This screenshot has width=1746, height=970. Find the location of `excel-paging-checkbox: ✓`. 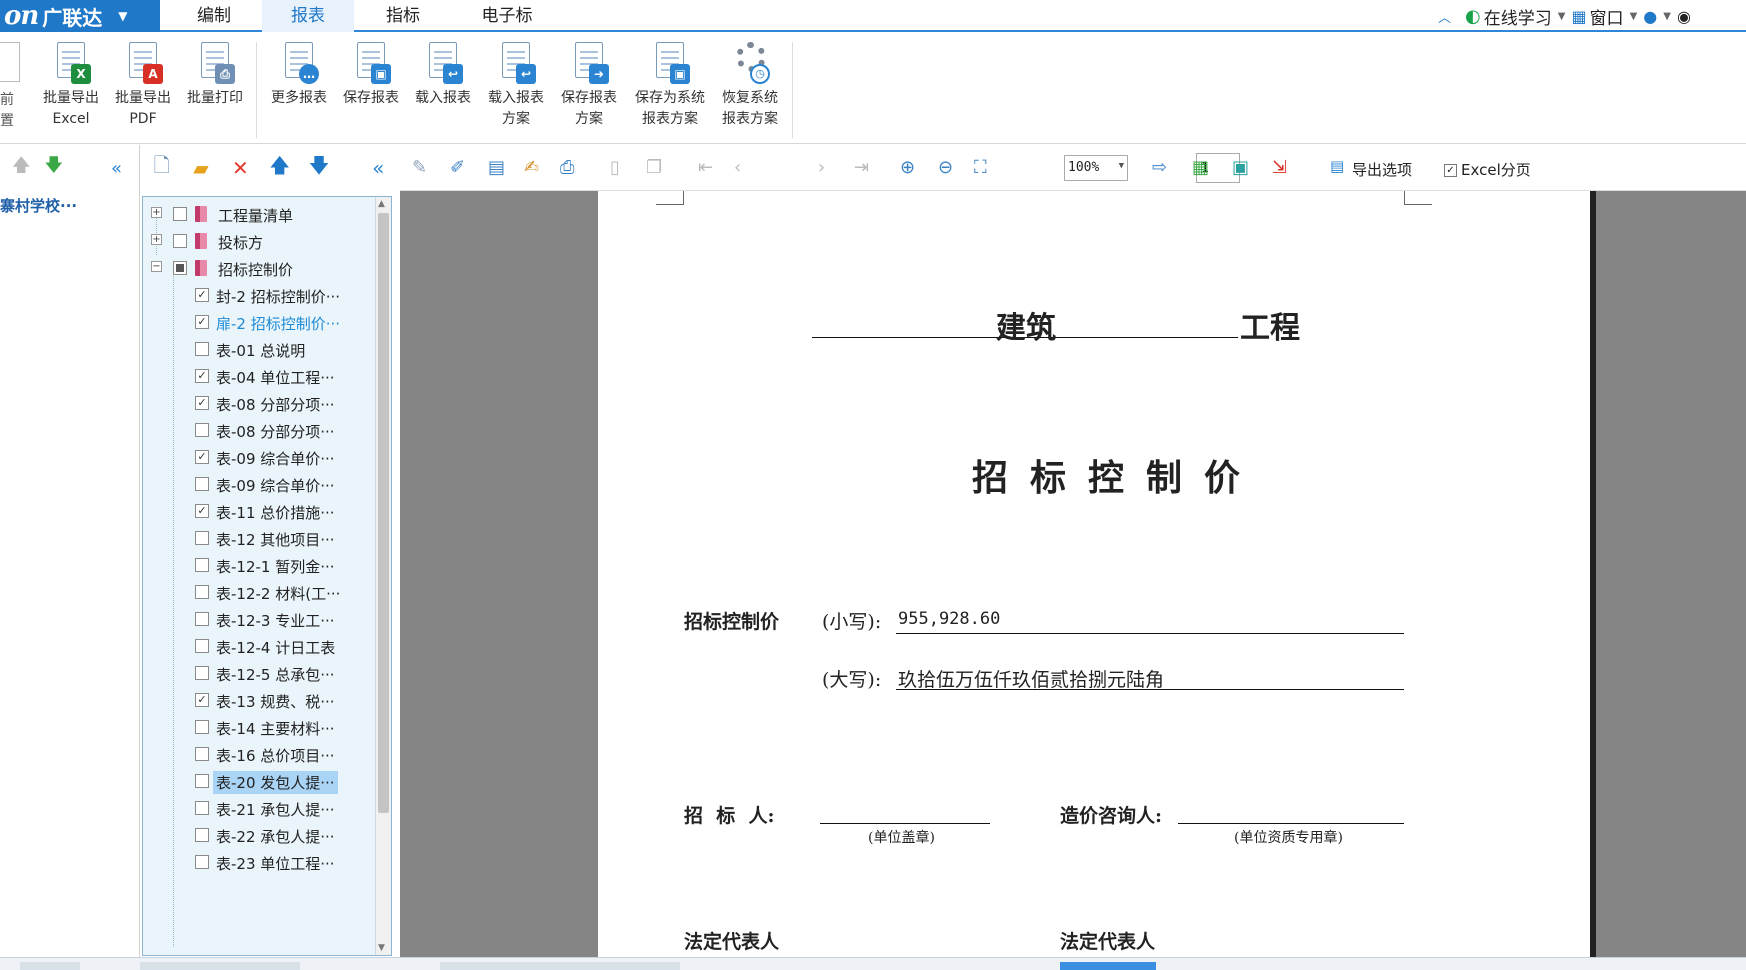

excel-paging-checkbox: ✓ is located at coordinates (1450, 170).